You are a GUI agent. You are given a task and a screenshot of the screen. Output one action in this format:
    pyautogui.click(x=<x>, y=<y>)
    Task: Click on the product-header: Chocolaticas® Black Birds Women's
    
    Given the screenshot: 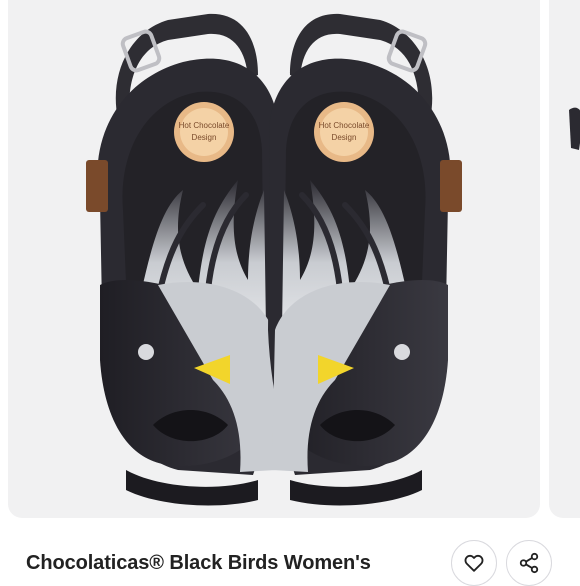 What is the action you would take?
    pyautogui.click(x=290, y=554)
    